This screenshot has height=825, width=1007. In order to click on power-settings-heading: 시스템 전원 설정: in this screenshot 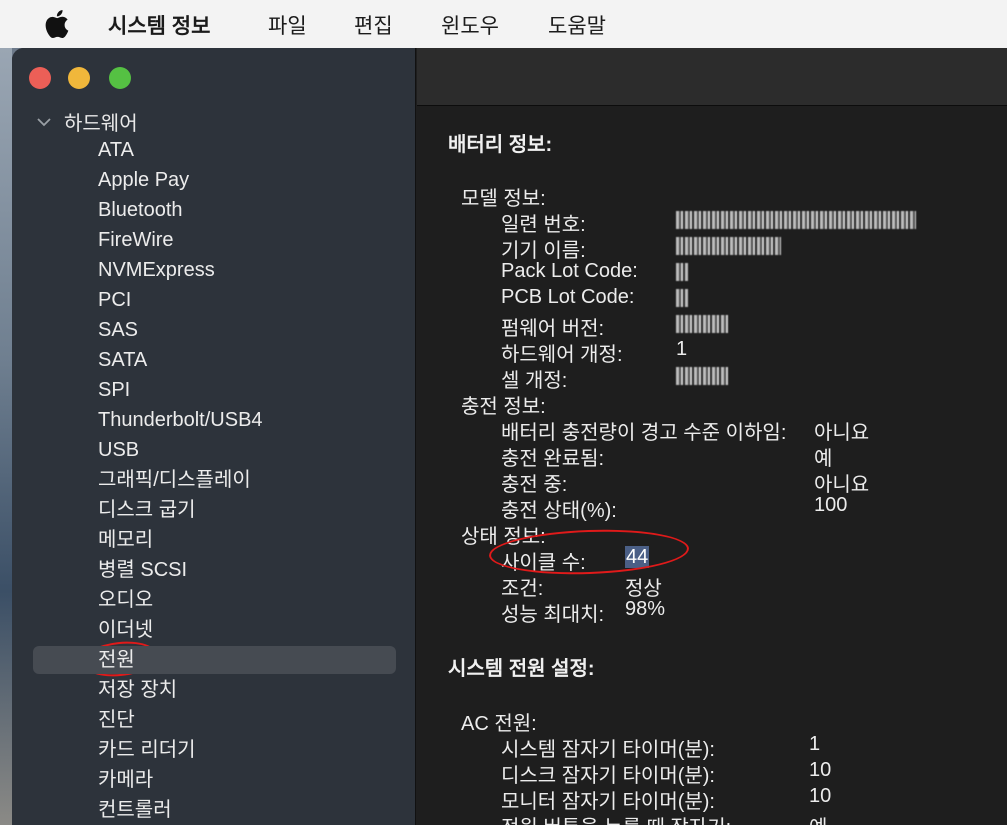, I will do `click(521, 669)`.